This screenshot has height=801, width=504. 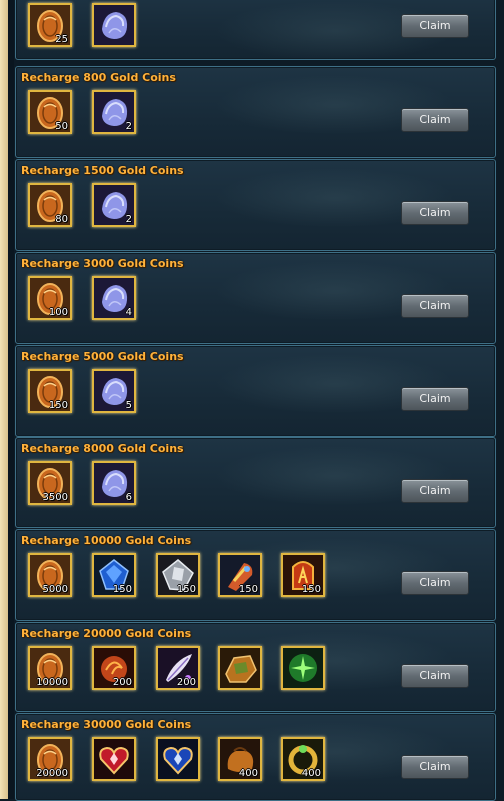 What do you see at coordinates (50, 112) in the screenshot?
I see `reward-item-slot: 50` at bounding box center [50, 112].